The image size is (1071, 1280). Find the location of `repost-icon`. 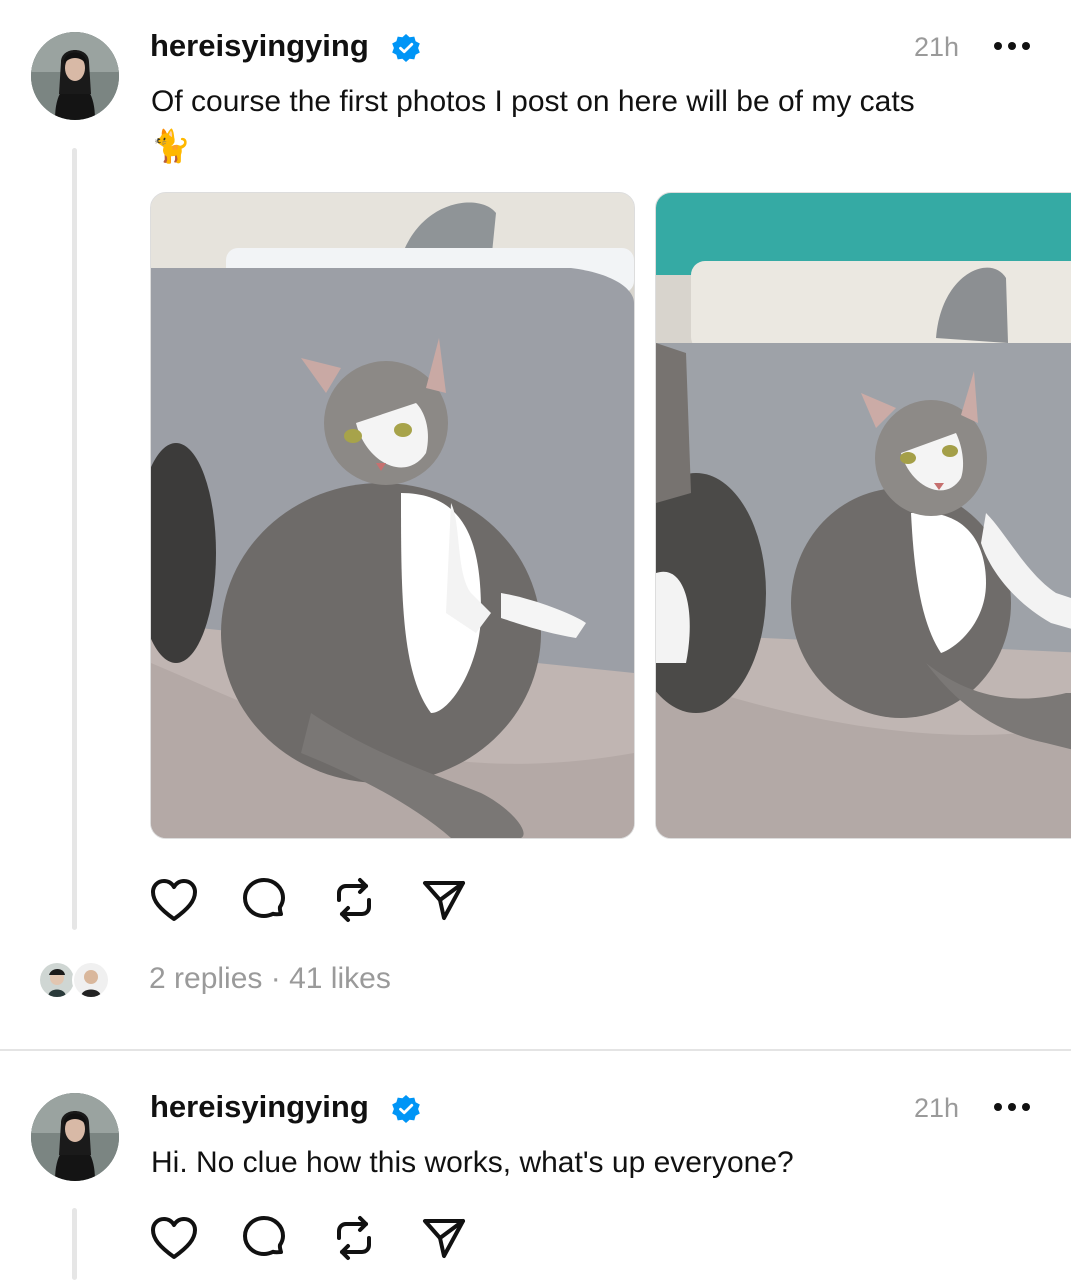

repost-icon is located at coordinates (354, 1238).